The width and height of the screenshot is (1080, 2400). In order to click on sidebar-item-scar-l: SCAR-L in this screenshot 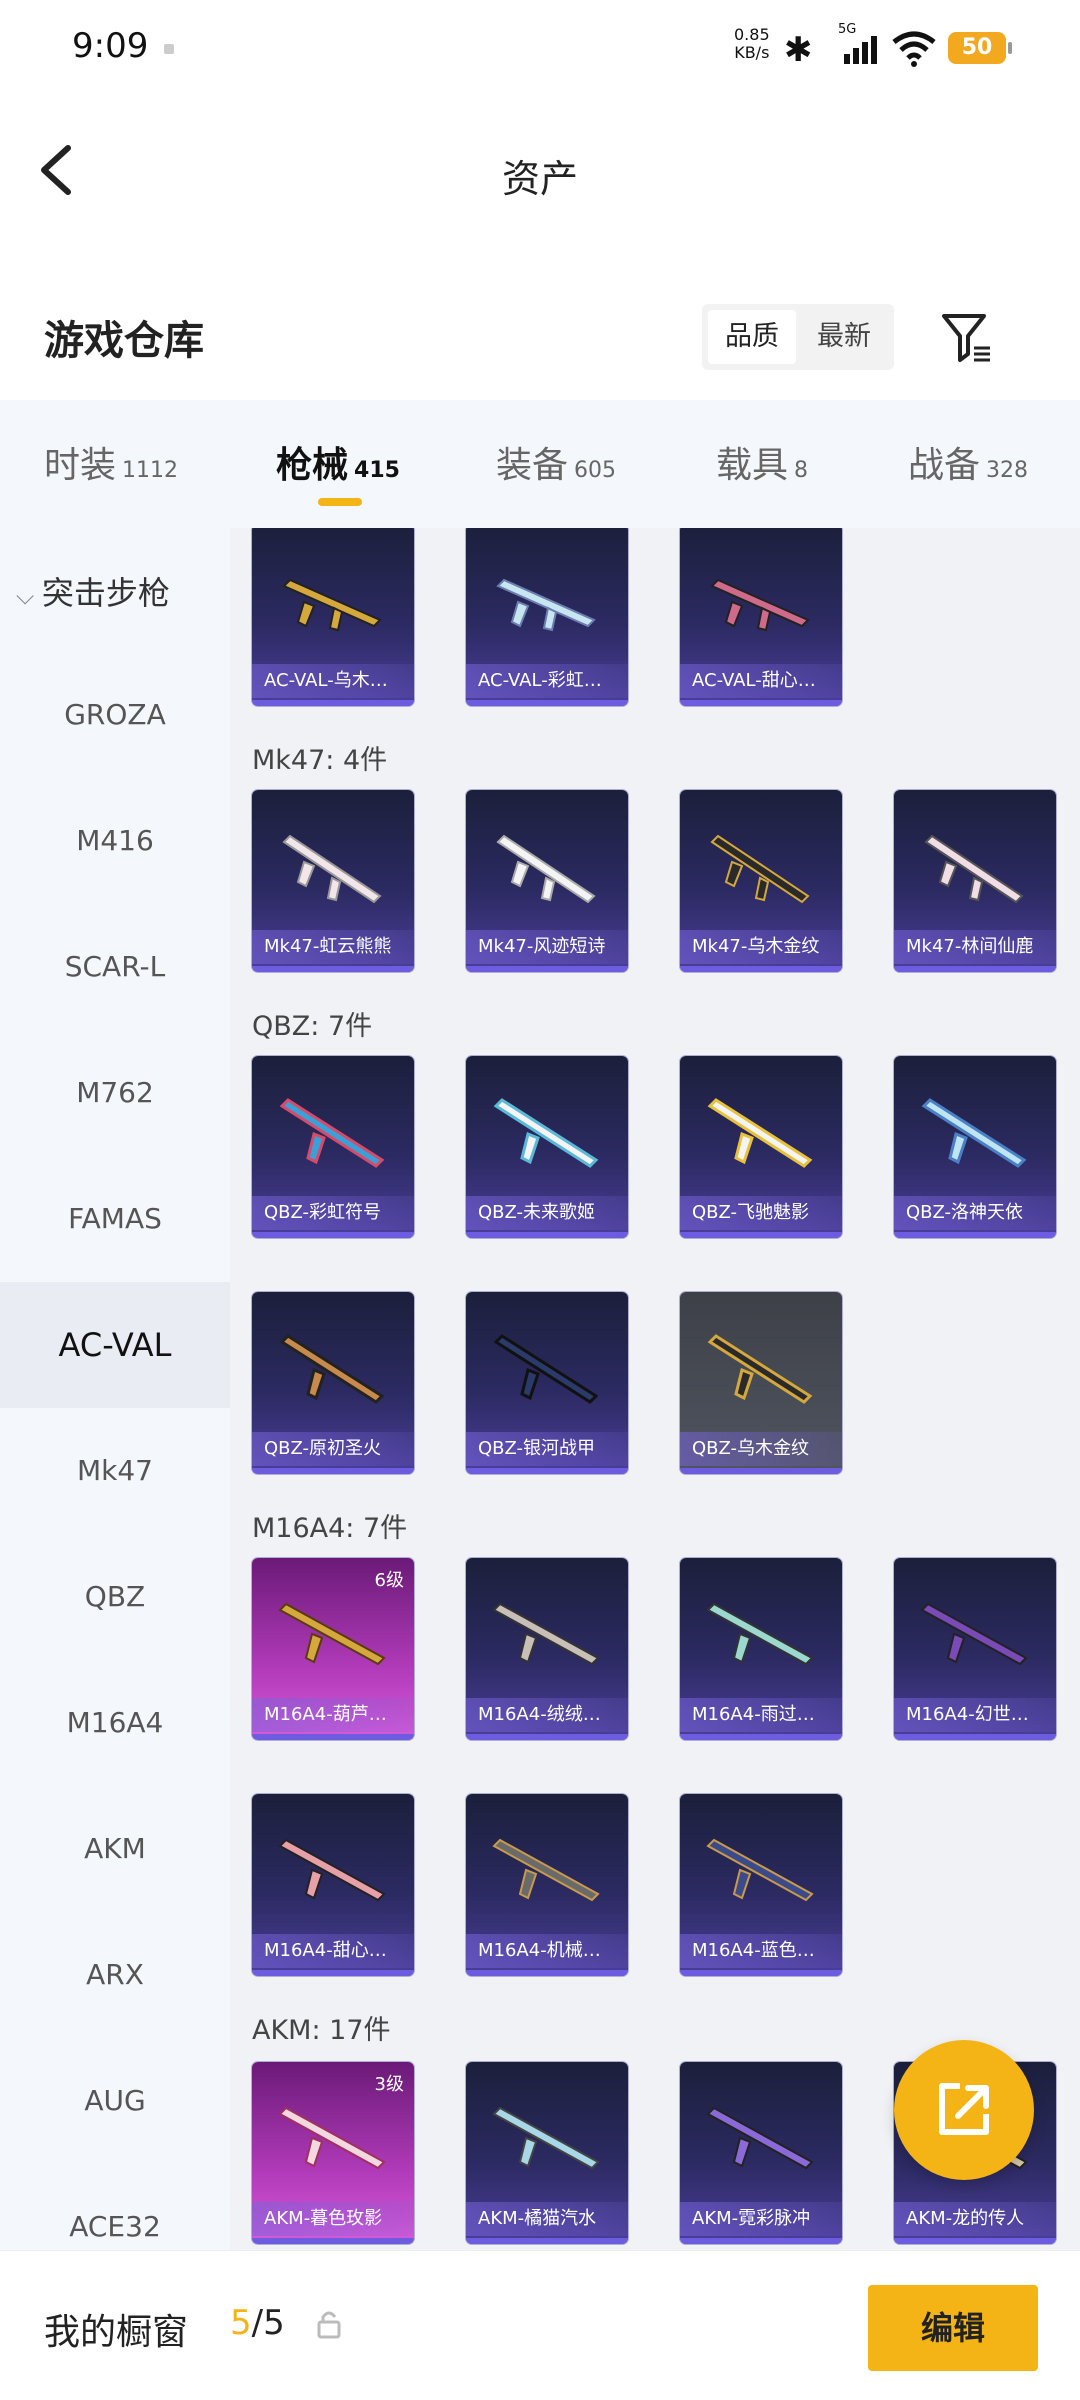, I will do `click(115, 967)`.